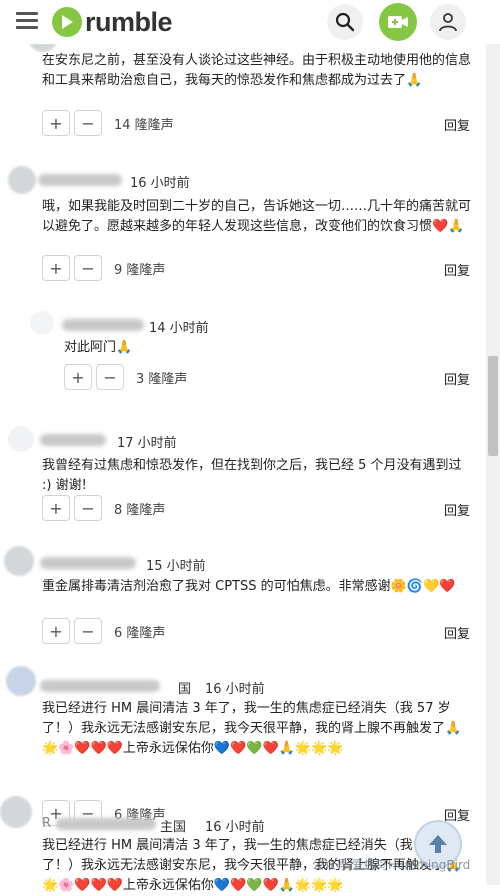 The width and height of the screenshot is (500, 896). I want to click on rumble-count: 3 隆隆声, so click(162, 379).